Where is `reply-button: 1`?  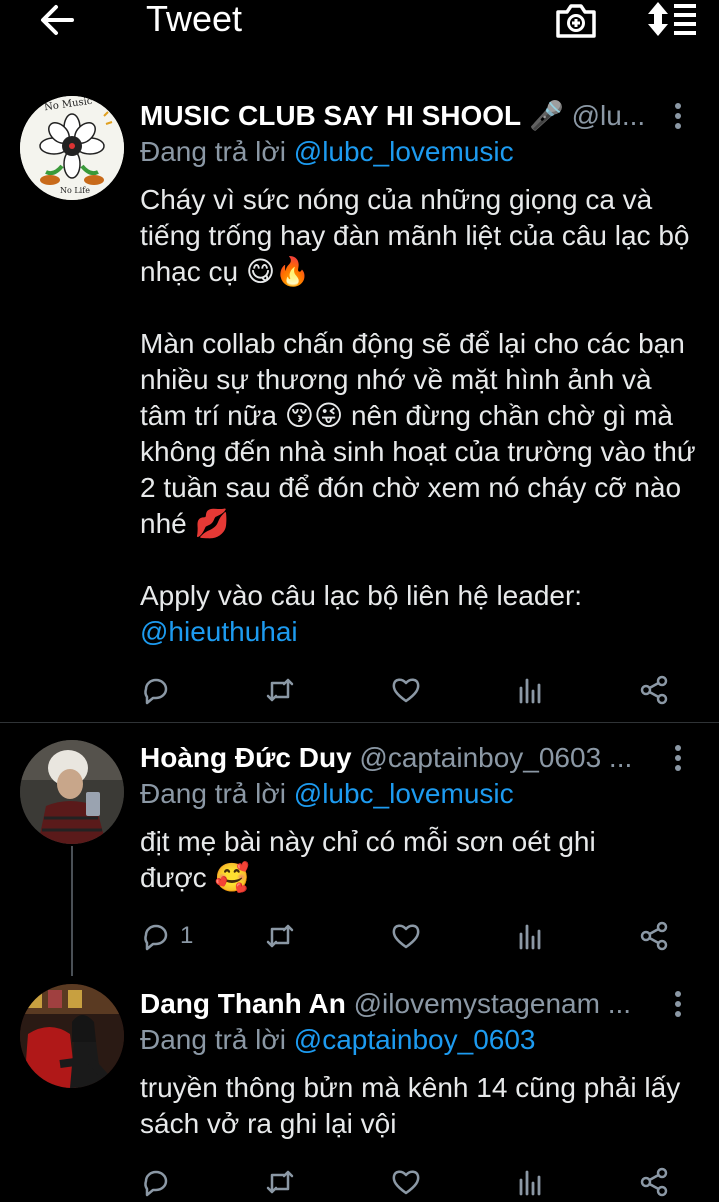 reply-button: 1 is located at coordinates (166, 936).